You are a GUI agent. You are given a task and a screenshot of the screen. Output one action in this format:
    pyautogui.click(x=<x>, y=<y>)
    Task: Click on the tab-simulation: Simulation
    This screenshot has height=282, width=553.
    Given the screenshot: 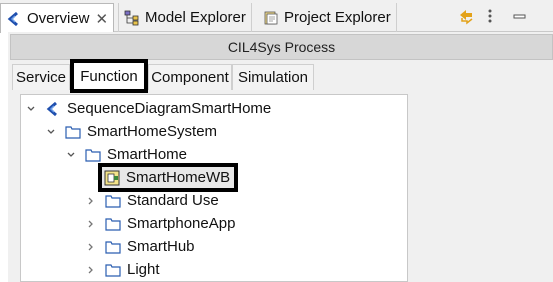 What is the action you would take?
    pyautogui.click(x=273, y=77)
    